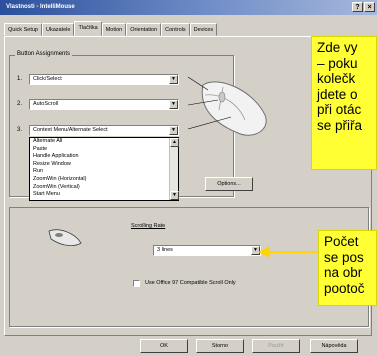  What do you see at coordinates (104, 180) in the screenshot?
I see `dropdown-option: ZoomWin (Horizontal)` at bounding box center [104, 180].